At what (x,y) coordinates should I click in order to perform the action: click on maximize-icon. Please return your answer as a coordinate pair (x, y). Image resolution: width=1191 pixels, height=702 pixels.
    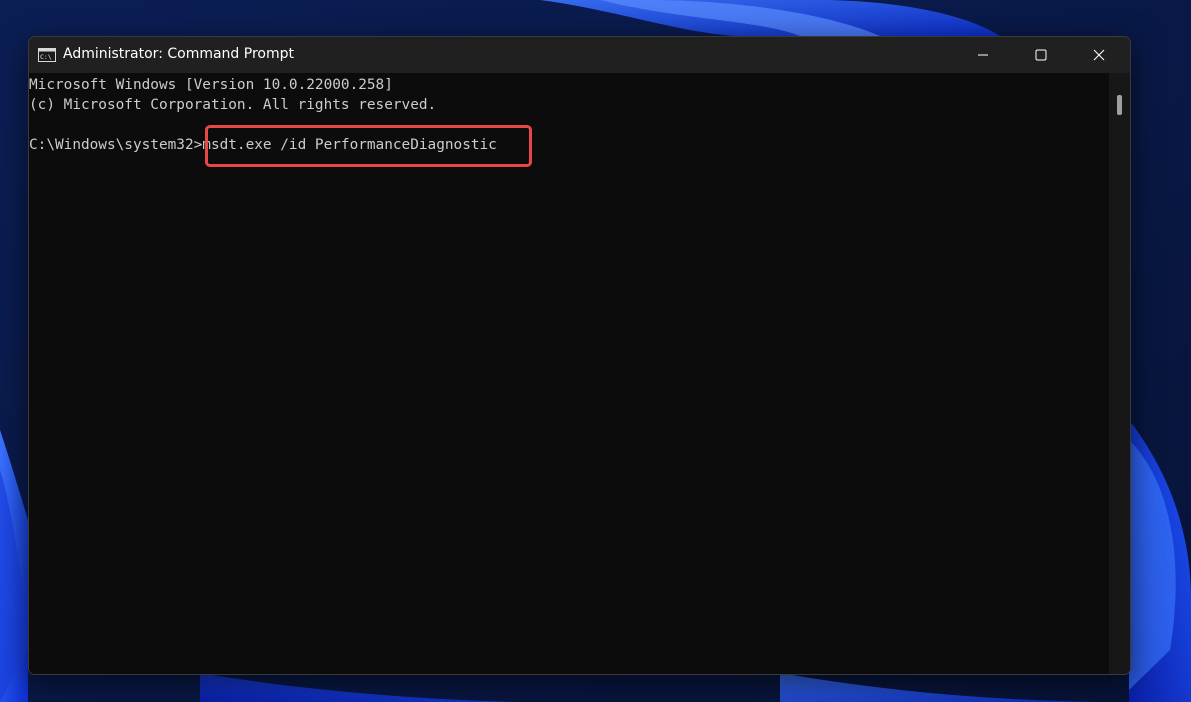
    Looking at the image, I should click on (1041, 55).